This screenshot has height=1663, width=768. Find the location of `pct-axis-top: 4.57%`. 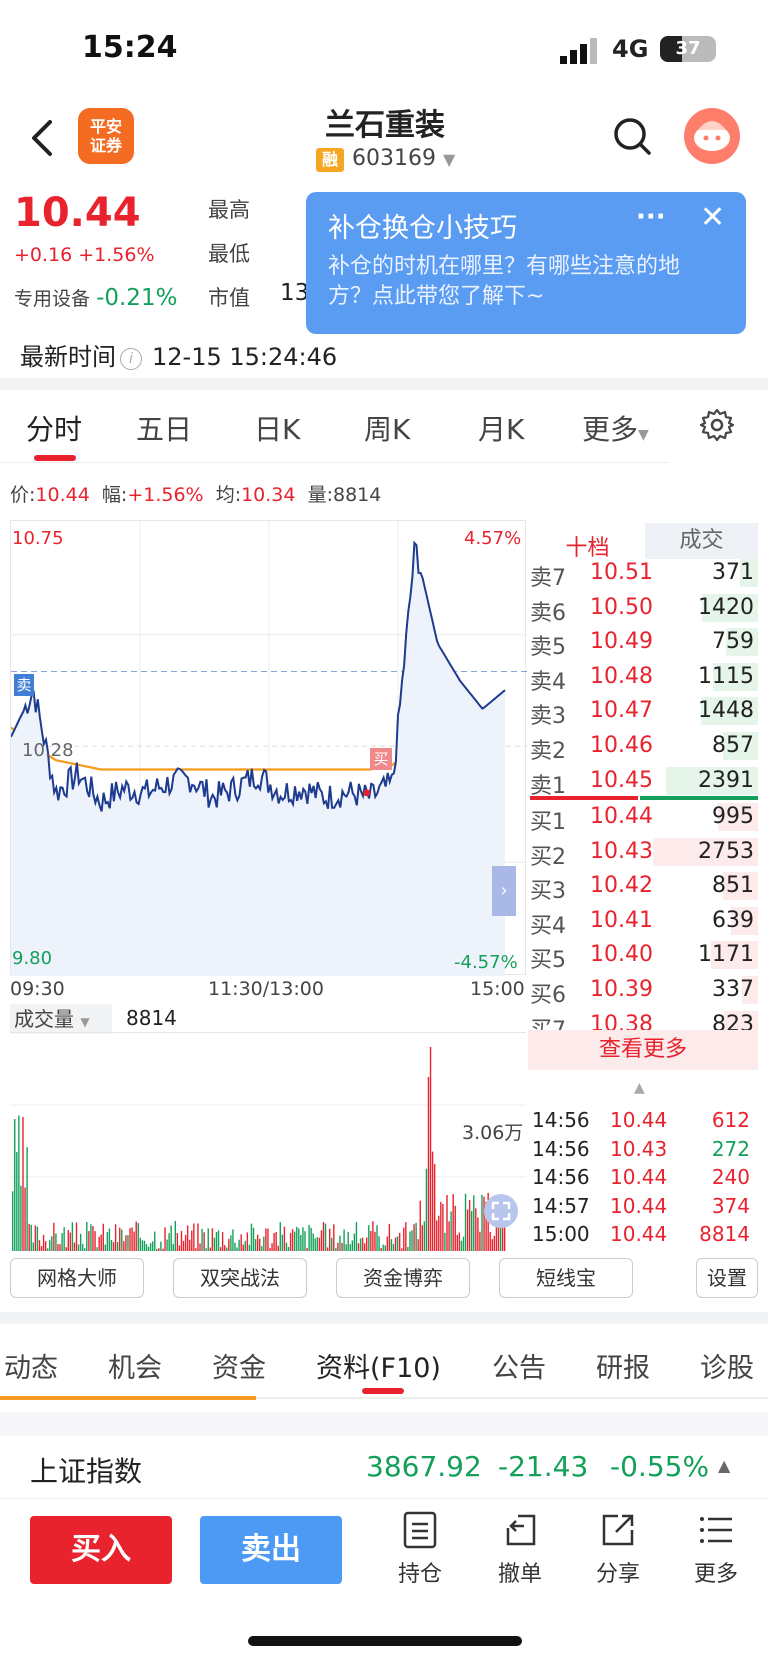

pct-axis-top: 4.57% is located at coordinates (493, 538).